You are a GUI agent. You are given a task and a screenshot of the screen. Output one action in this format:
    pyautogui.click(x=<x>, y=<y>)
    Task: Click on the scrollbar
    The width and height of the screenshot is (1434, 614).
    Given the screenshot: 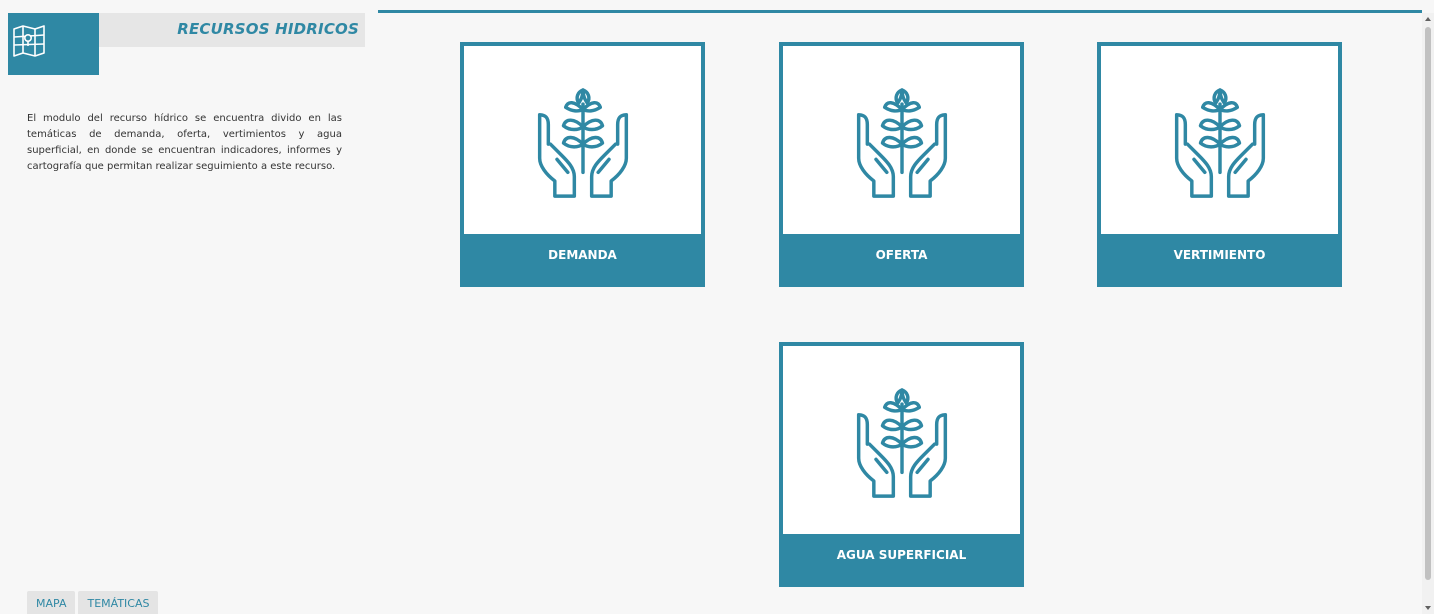 What is the action you would take?
    pyautogui.click(x=1428, y=313)
    